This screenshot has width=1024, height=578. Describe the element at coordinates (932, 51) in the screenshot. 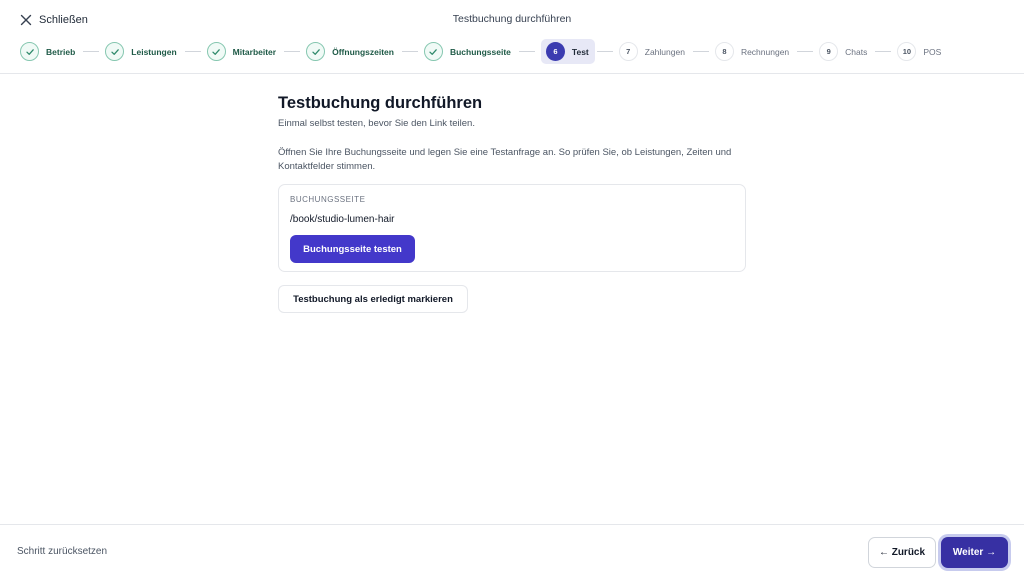

I see `step-label: POS` at that location.